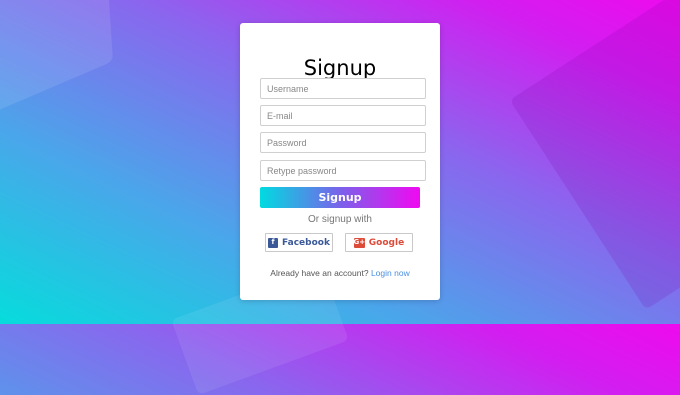 The image size is (680, 395). What do you see at coordinates (56, 71) in the screenshot?
I see `background-shape` at bounding box center [56, 71].